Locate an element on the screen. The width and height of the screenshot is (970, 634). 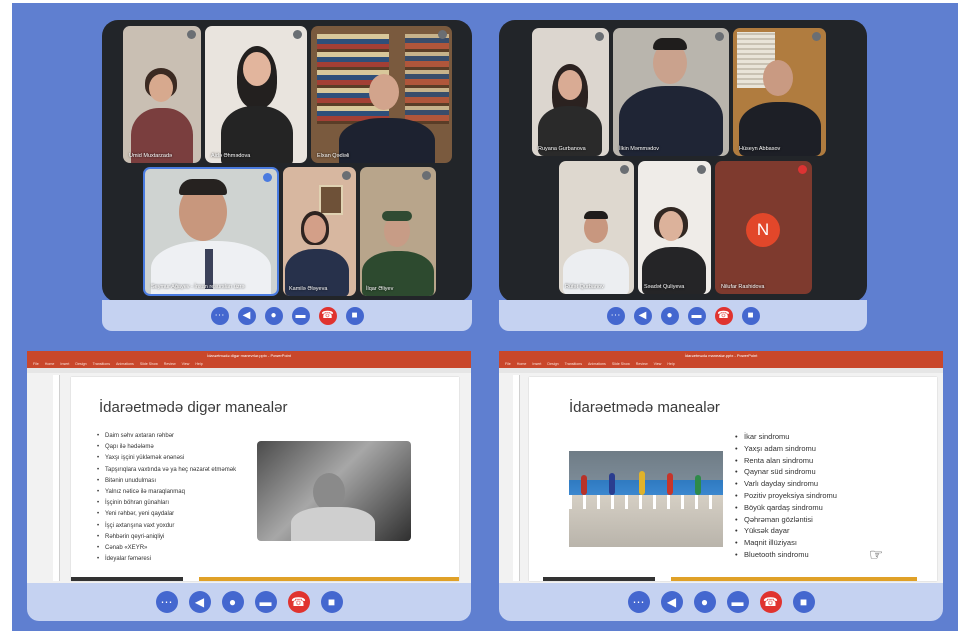
video-tile-avatar: N Nilufar Rashidova is located at coordinates (763, 227).